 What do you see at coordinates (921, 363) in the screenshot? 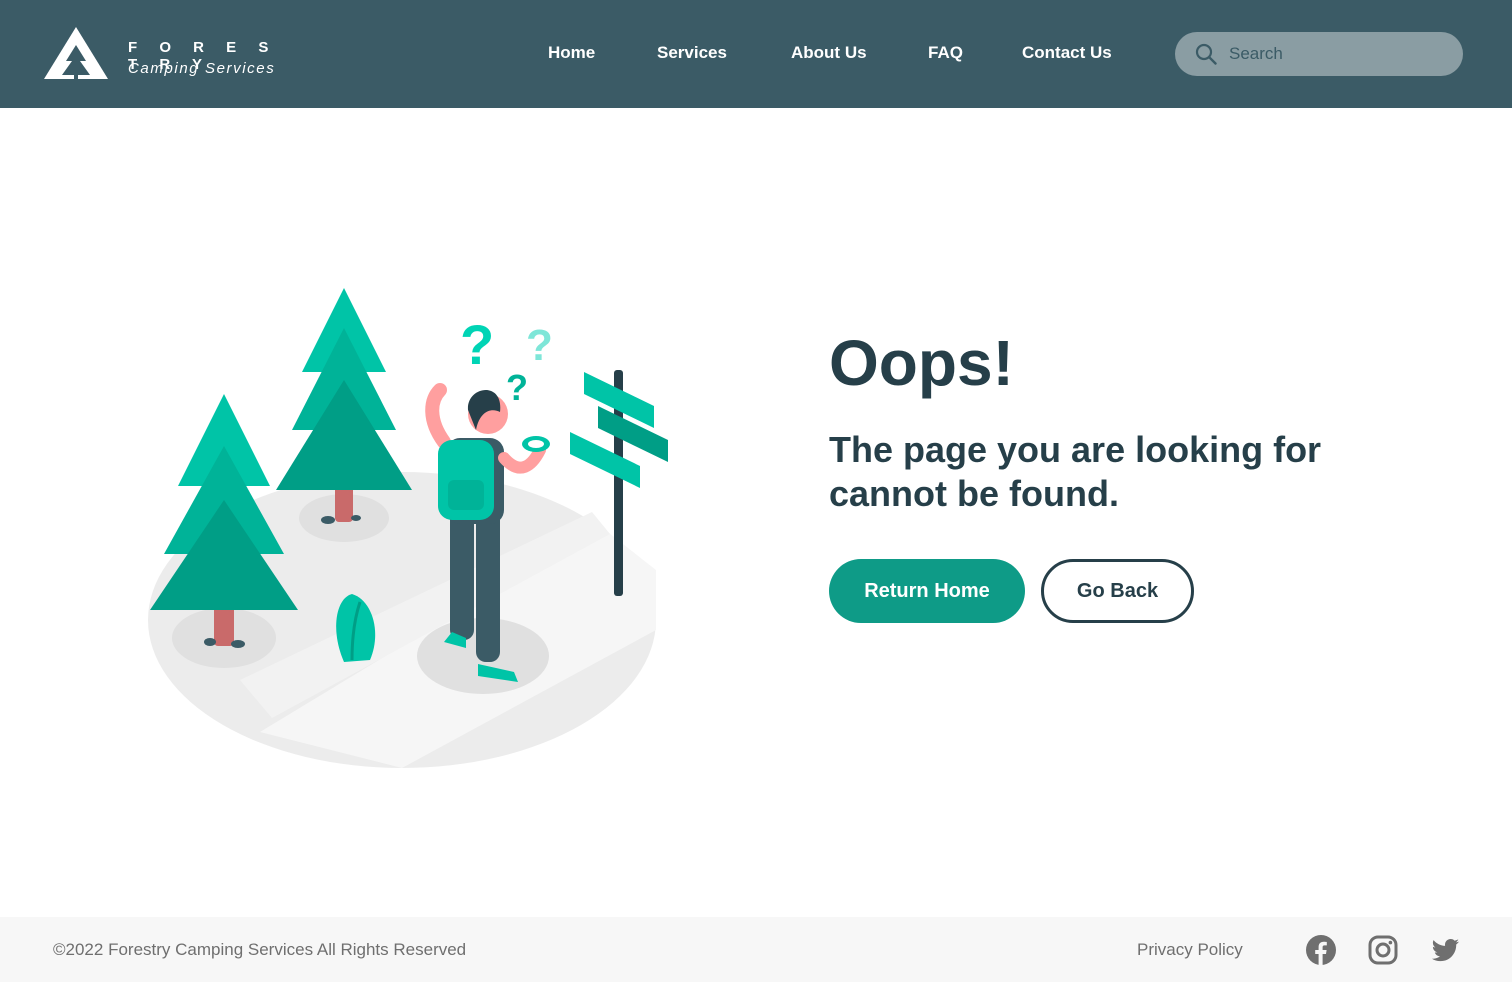
I see `page-title: Oops!` at bounding box center [921, 363].